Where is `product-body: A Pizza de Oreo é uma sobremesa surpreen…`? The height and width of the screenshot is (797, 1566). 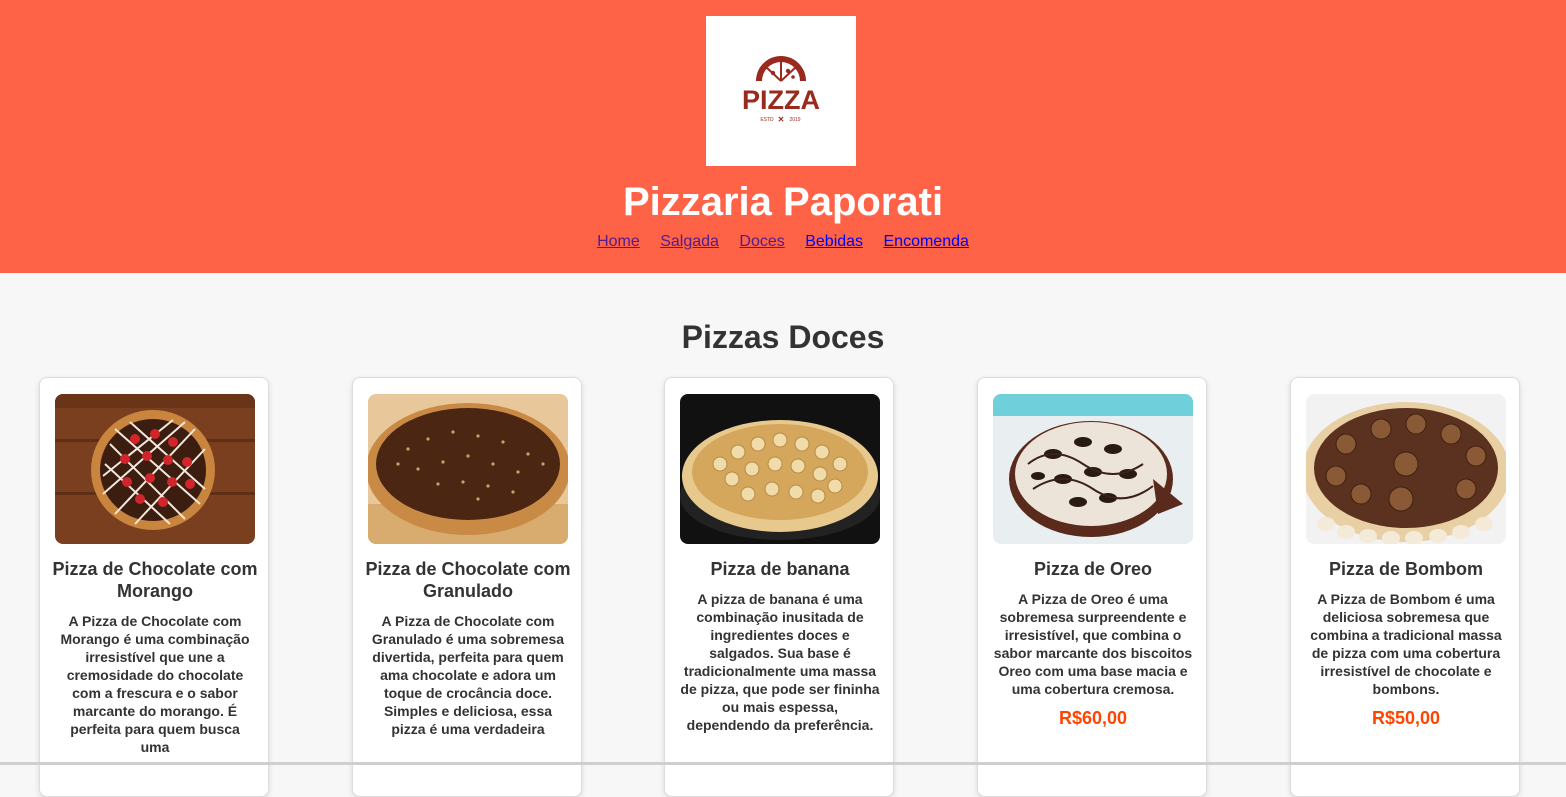
product-body: A Pizza de Oreo é uma sobremesa surpreen… is located at coordinates (1093, 659).